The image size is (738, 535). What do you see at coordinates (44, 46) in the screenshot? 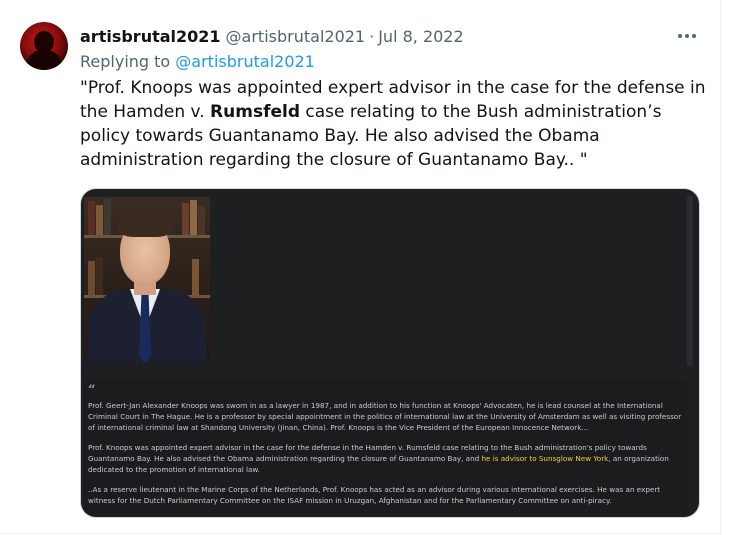
I see `avatar` at bounding box center [44, 46].